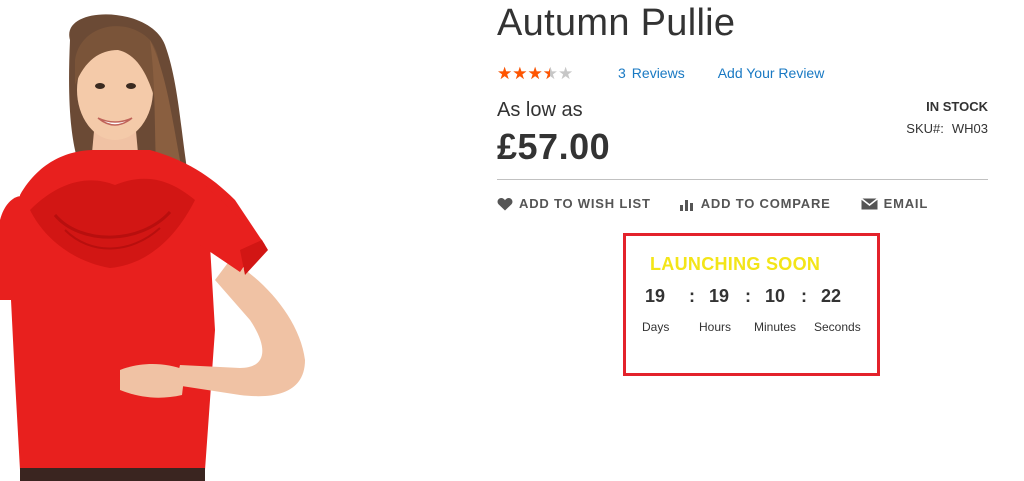  I want to click on add-review-link: Add Your Review, so click(771, 73).